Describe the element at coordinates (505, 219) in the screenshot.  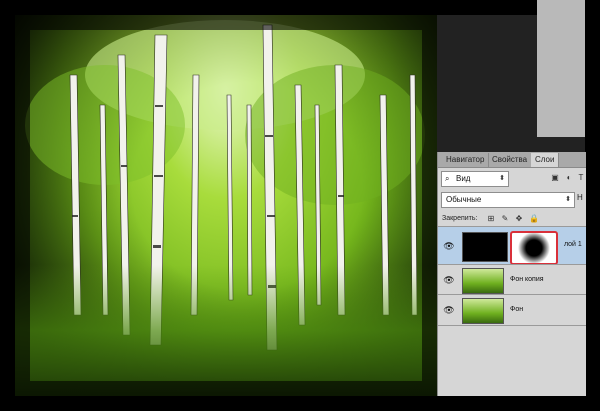
I see `lock-paint-icon: ✎` at that location.